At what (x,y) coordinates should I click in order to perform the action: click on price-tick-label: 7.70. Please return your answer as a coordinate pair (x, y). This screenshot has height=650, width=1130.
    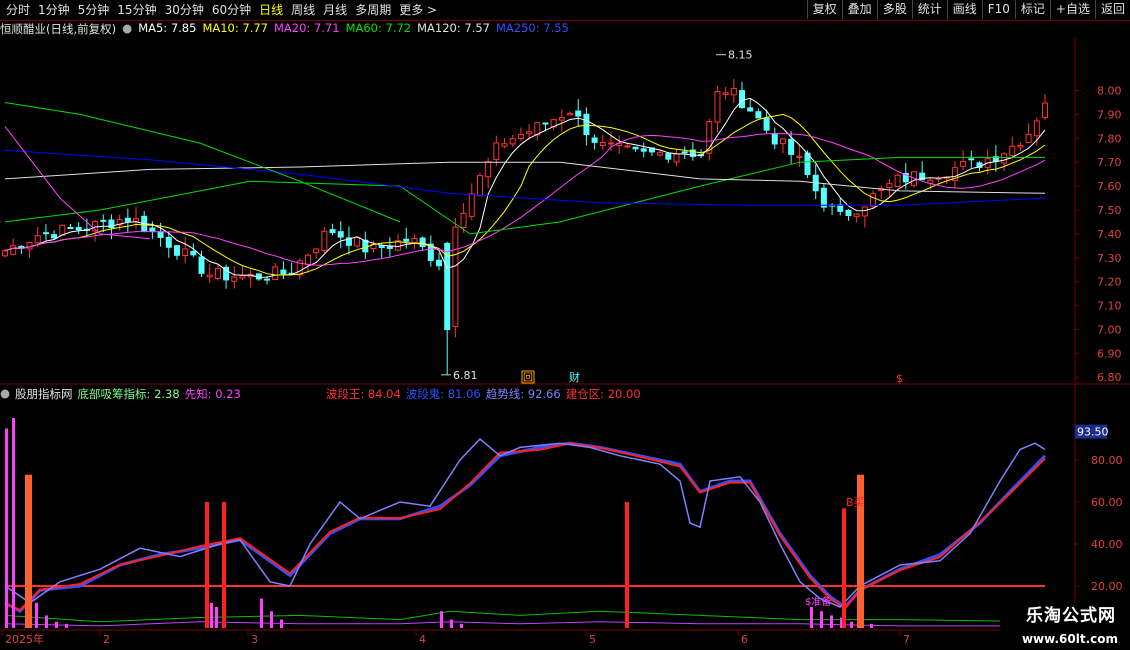
    Looking at the image, I should click on (1109, 162).